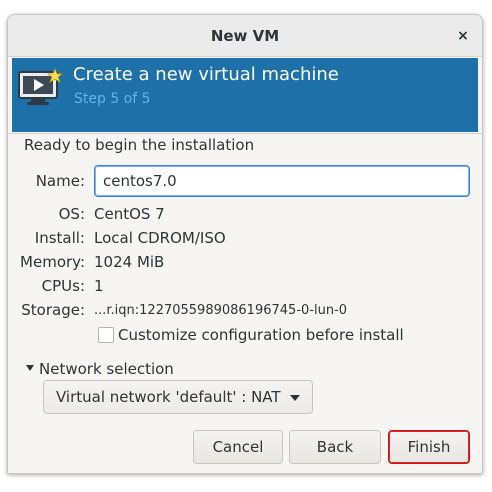 This screenshot has height=492, width=492. What do you see at coordinates (112, 99) in the screenshot?
I see `banner-step: Step 5 of 5` at bounding box center [112, 99].